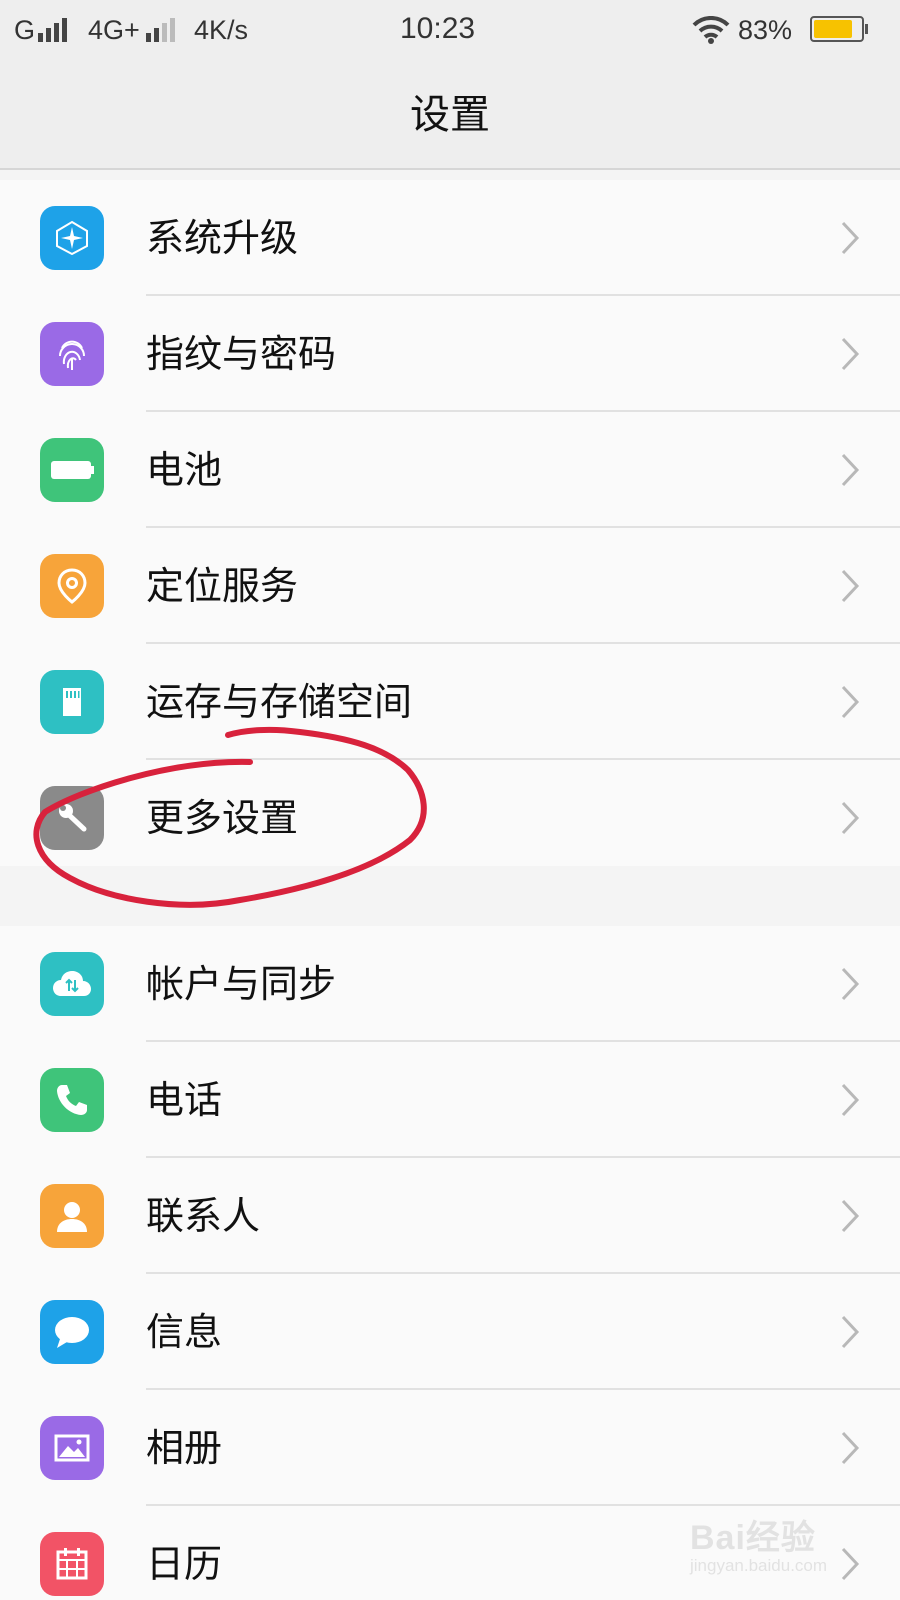 The height and width of the screenshot is (1600, 900). What do you see at coordinates (450, 1332) in the screenshot?
I see `settings-item-messages: 信息` at bounding box center [450, 1332].